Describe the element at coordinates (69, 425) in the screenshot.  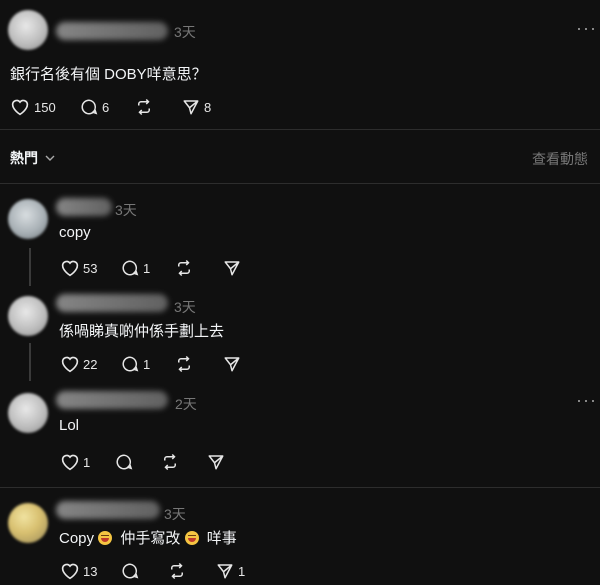
I see `reply-text: Lol` at that location.